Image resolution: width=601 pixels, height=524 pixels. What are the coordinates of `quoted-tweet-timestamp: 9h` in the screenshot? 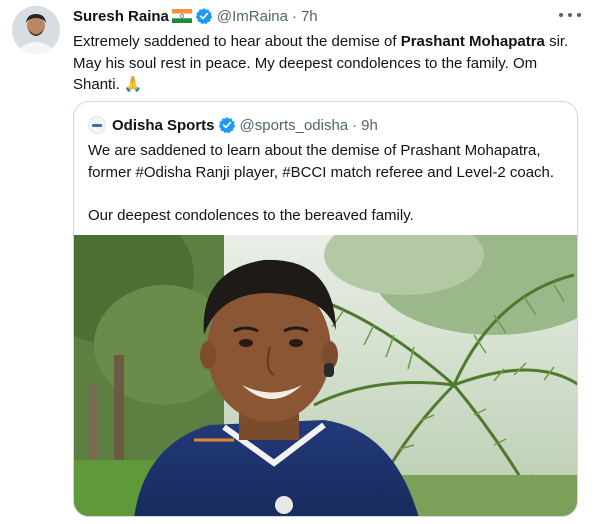 It's located at (369, 125).